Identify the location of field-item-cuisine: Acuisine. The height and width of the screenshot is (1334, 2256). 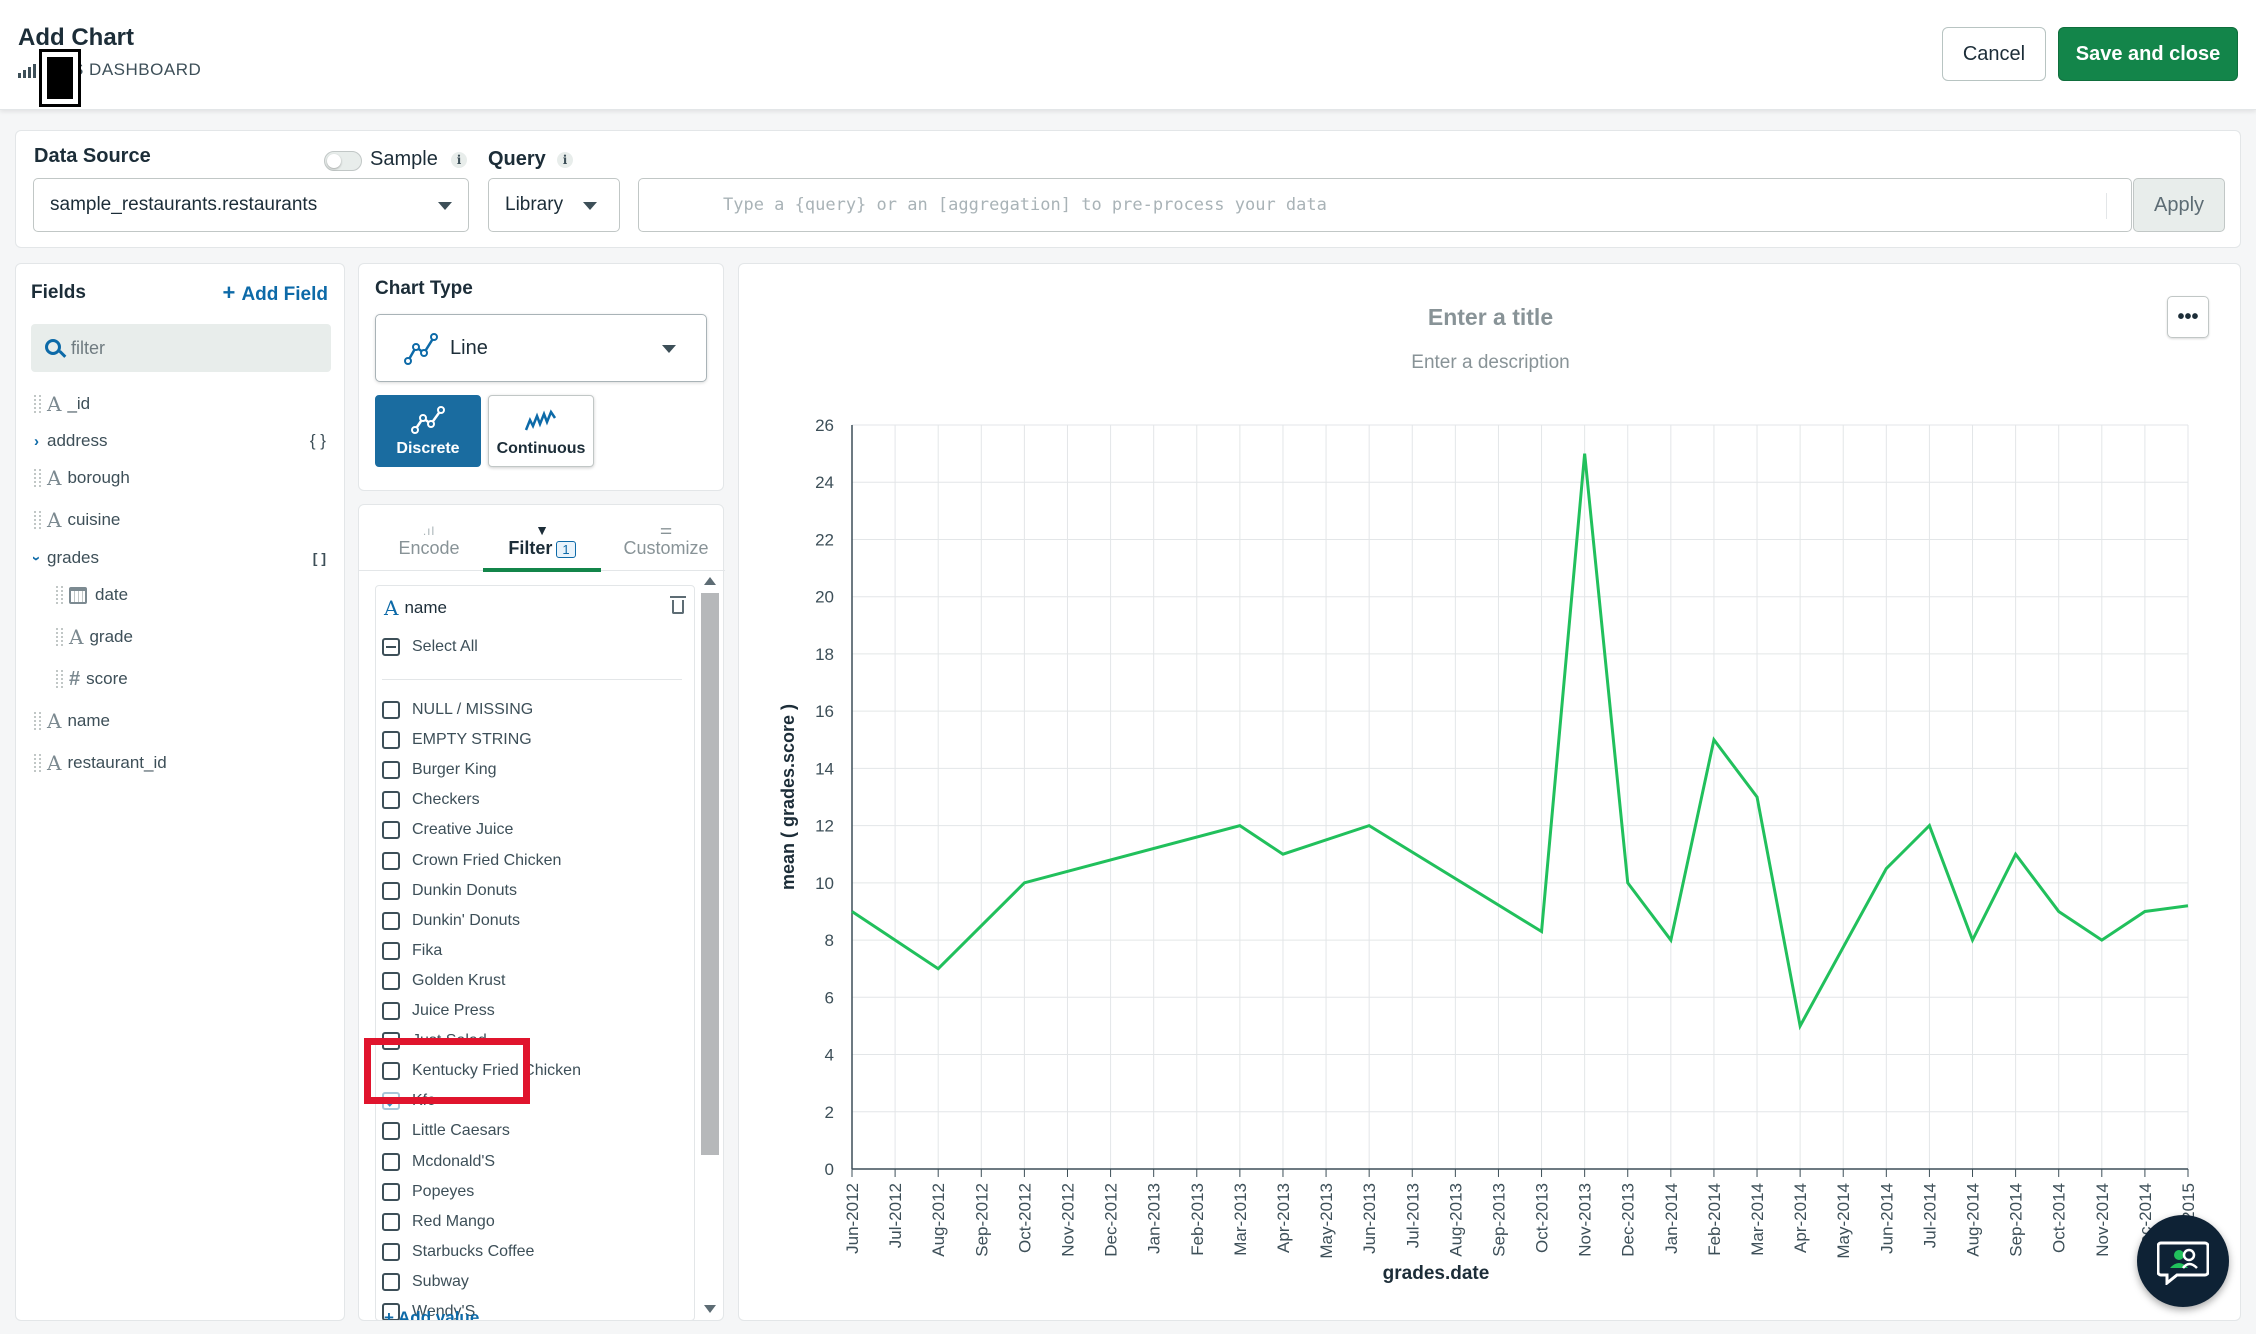
(77, 520).